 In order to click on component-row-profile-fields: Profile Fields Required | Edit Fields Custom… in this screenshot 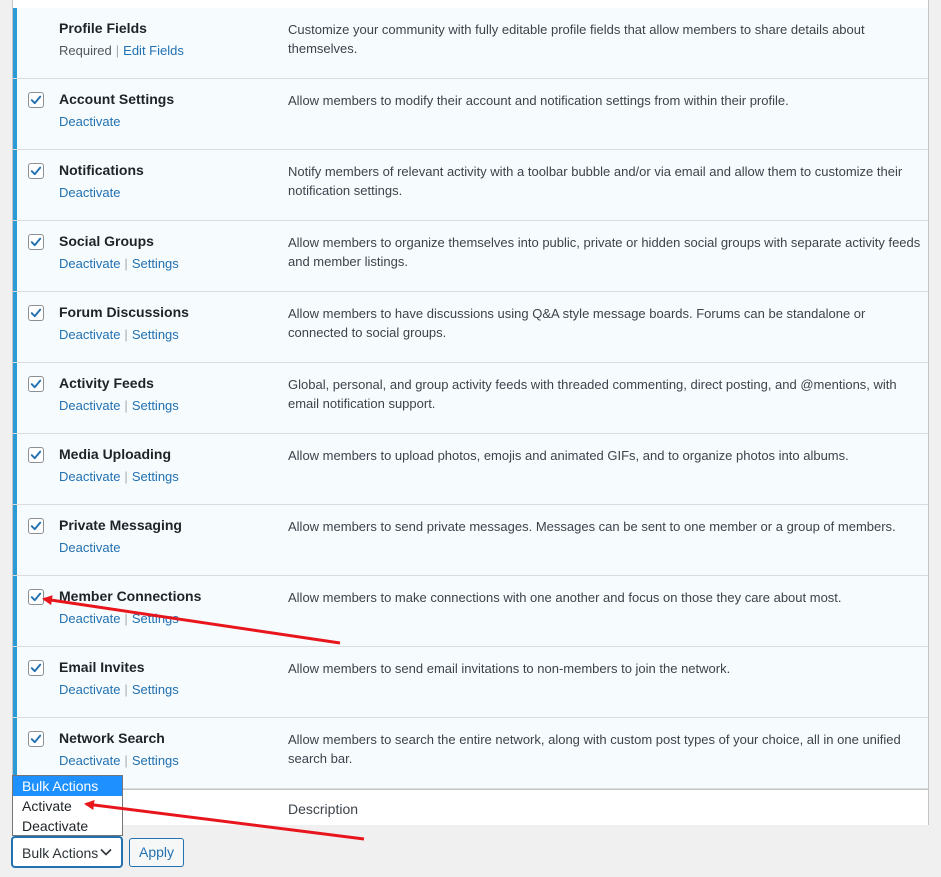, I will do `click(470, 43)`.